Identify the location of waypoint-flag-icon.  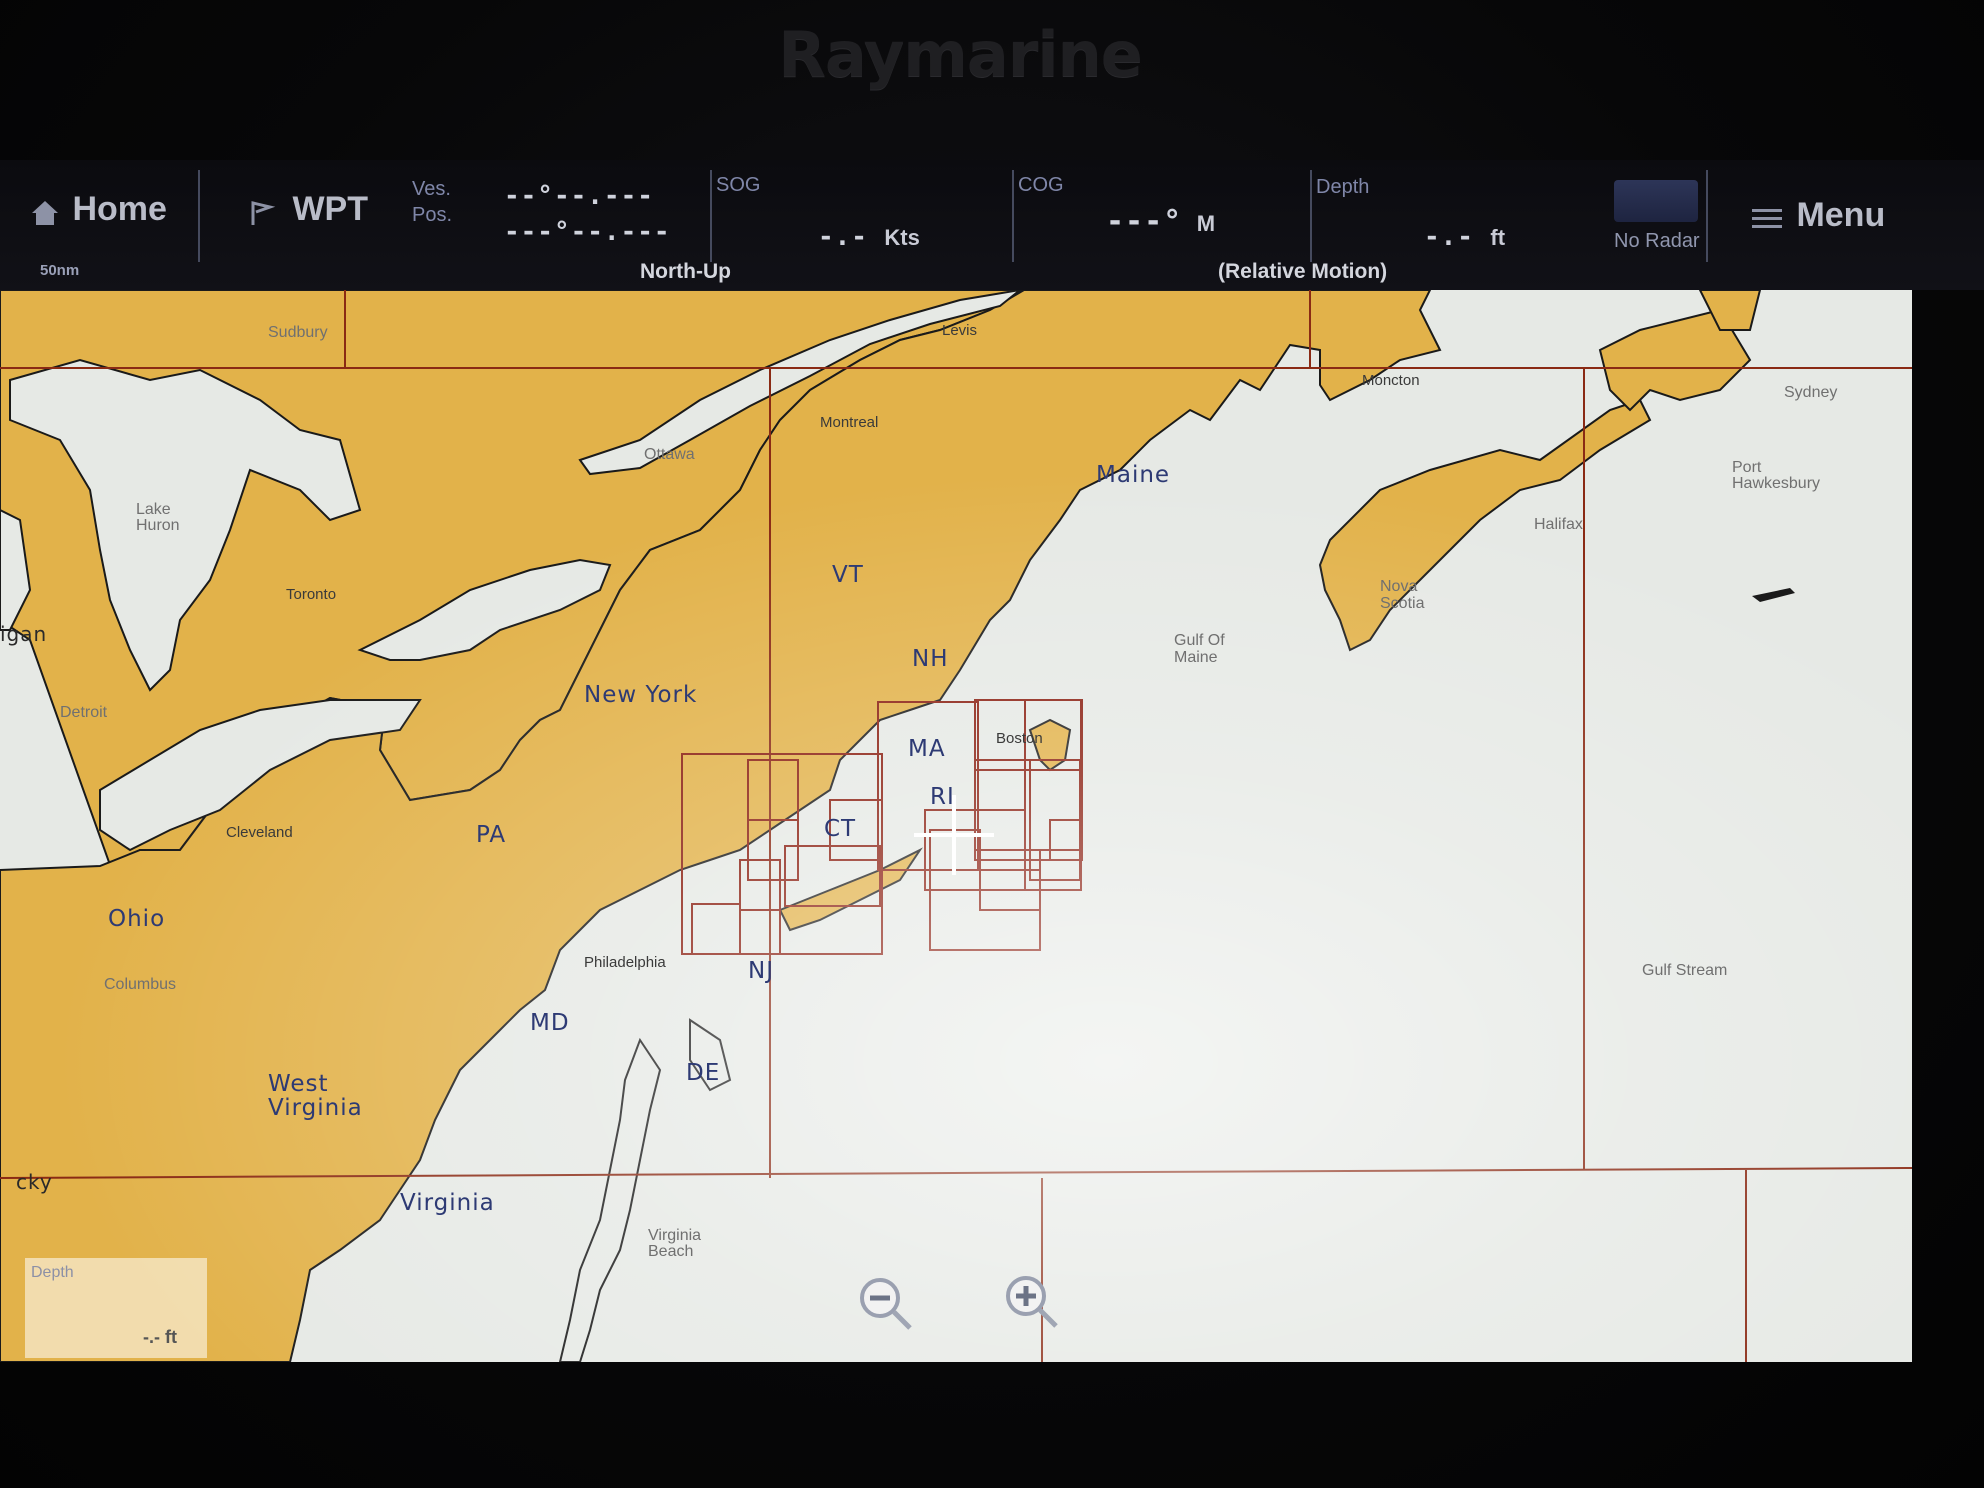
(263, 215).